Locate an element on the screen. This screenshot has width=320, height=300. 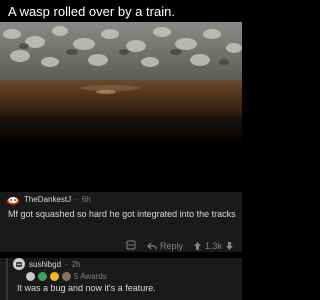
awards-row: 5 Awards is located at coordinates (66, 276).